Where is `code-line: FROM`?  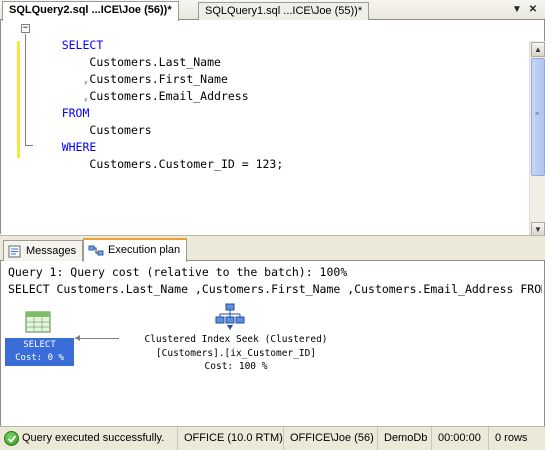
code-line: FROM is located at coordinates (62, 104).